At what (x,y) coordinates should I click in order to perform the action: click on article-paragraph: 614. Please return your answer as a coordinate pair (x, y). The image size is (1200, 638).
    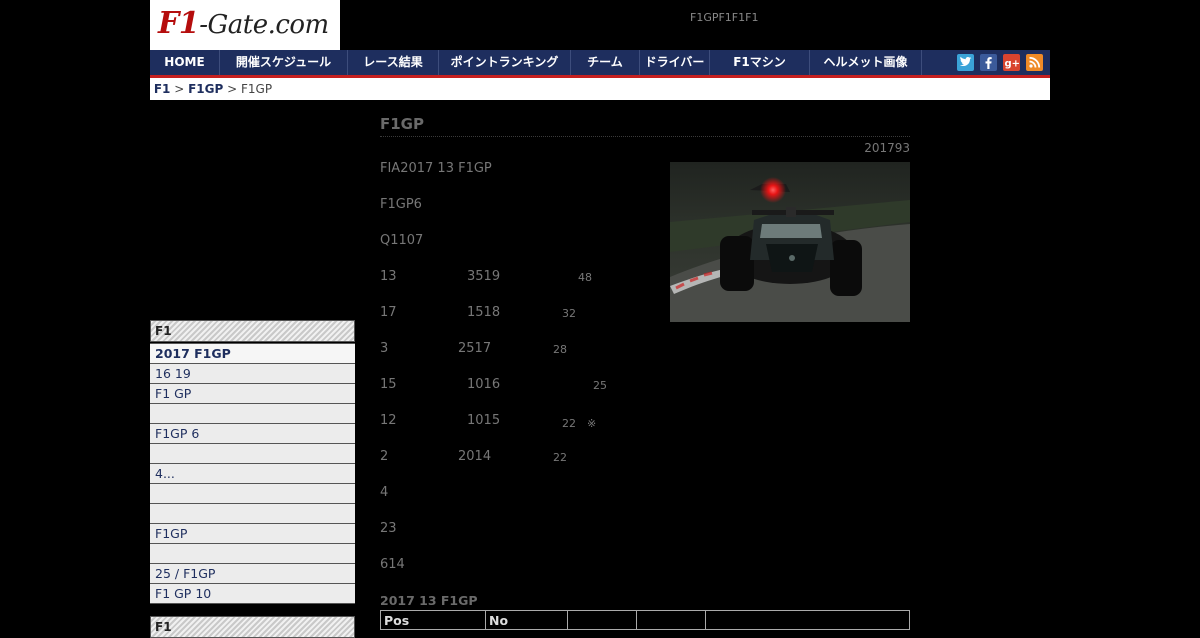
    Looking at the image, I should click on (520, 564).